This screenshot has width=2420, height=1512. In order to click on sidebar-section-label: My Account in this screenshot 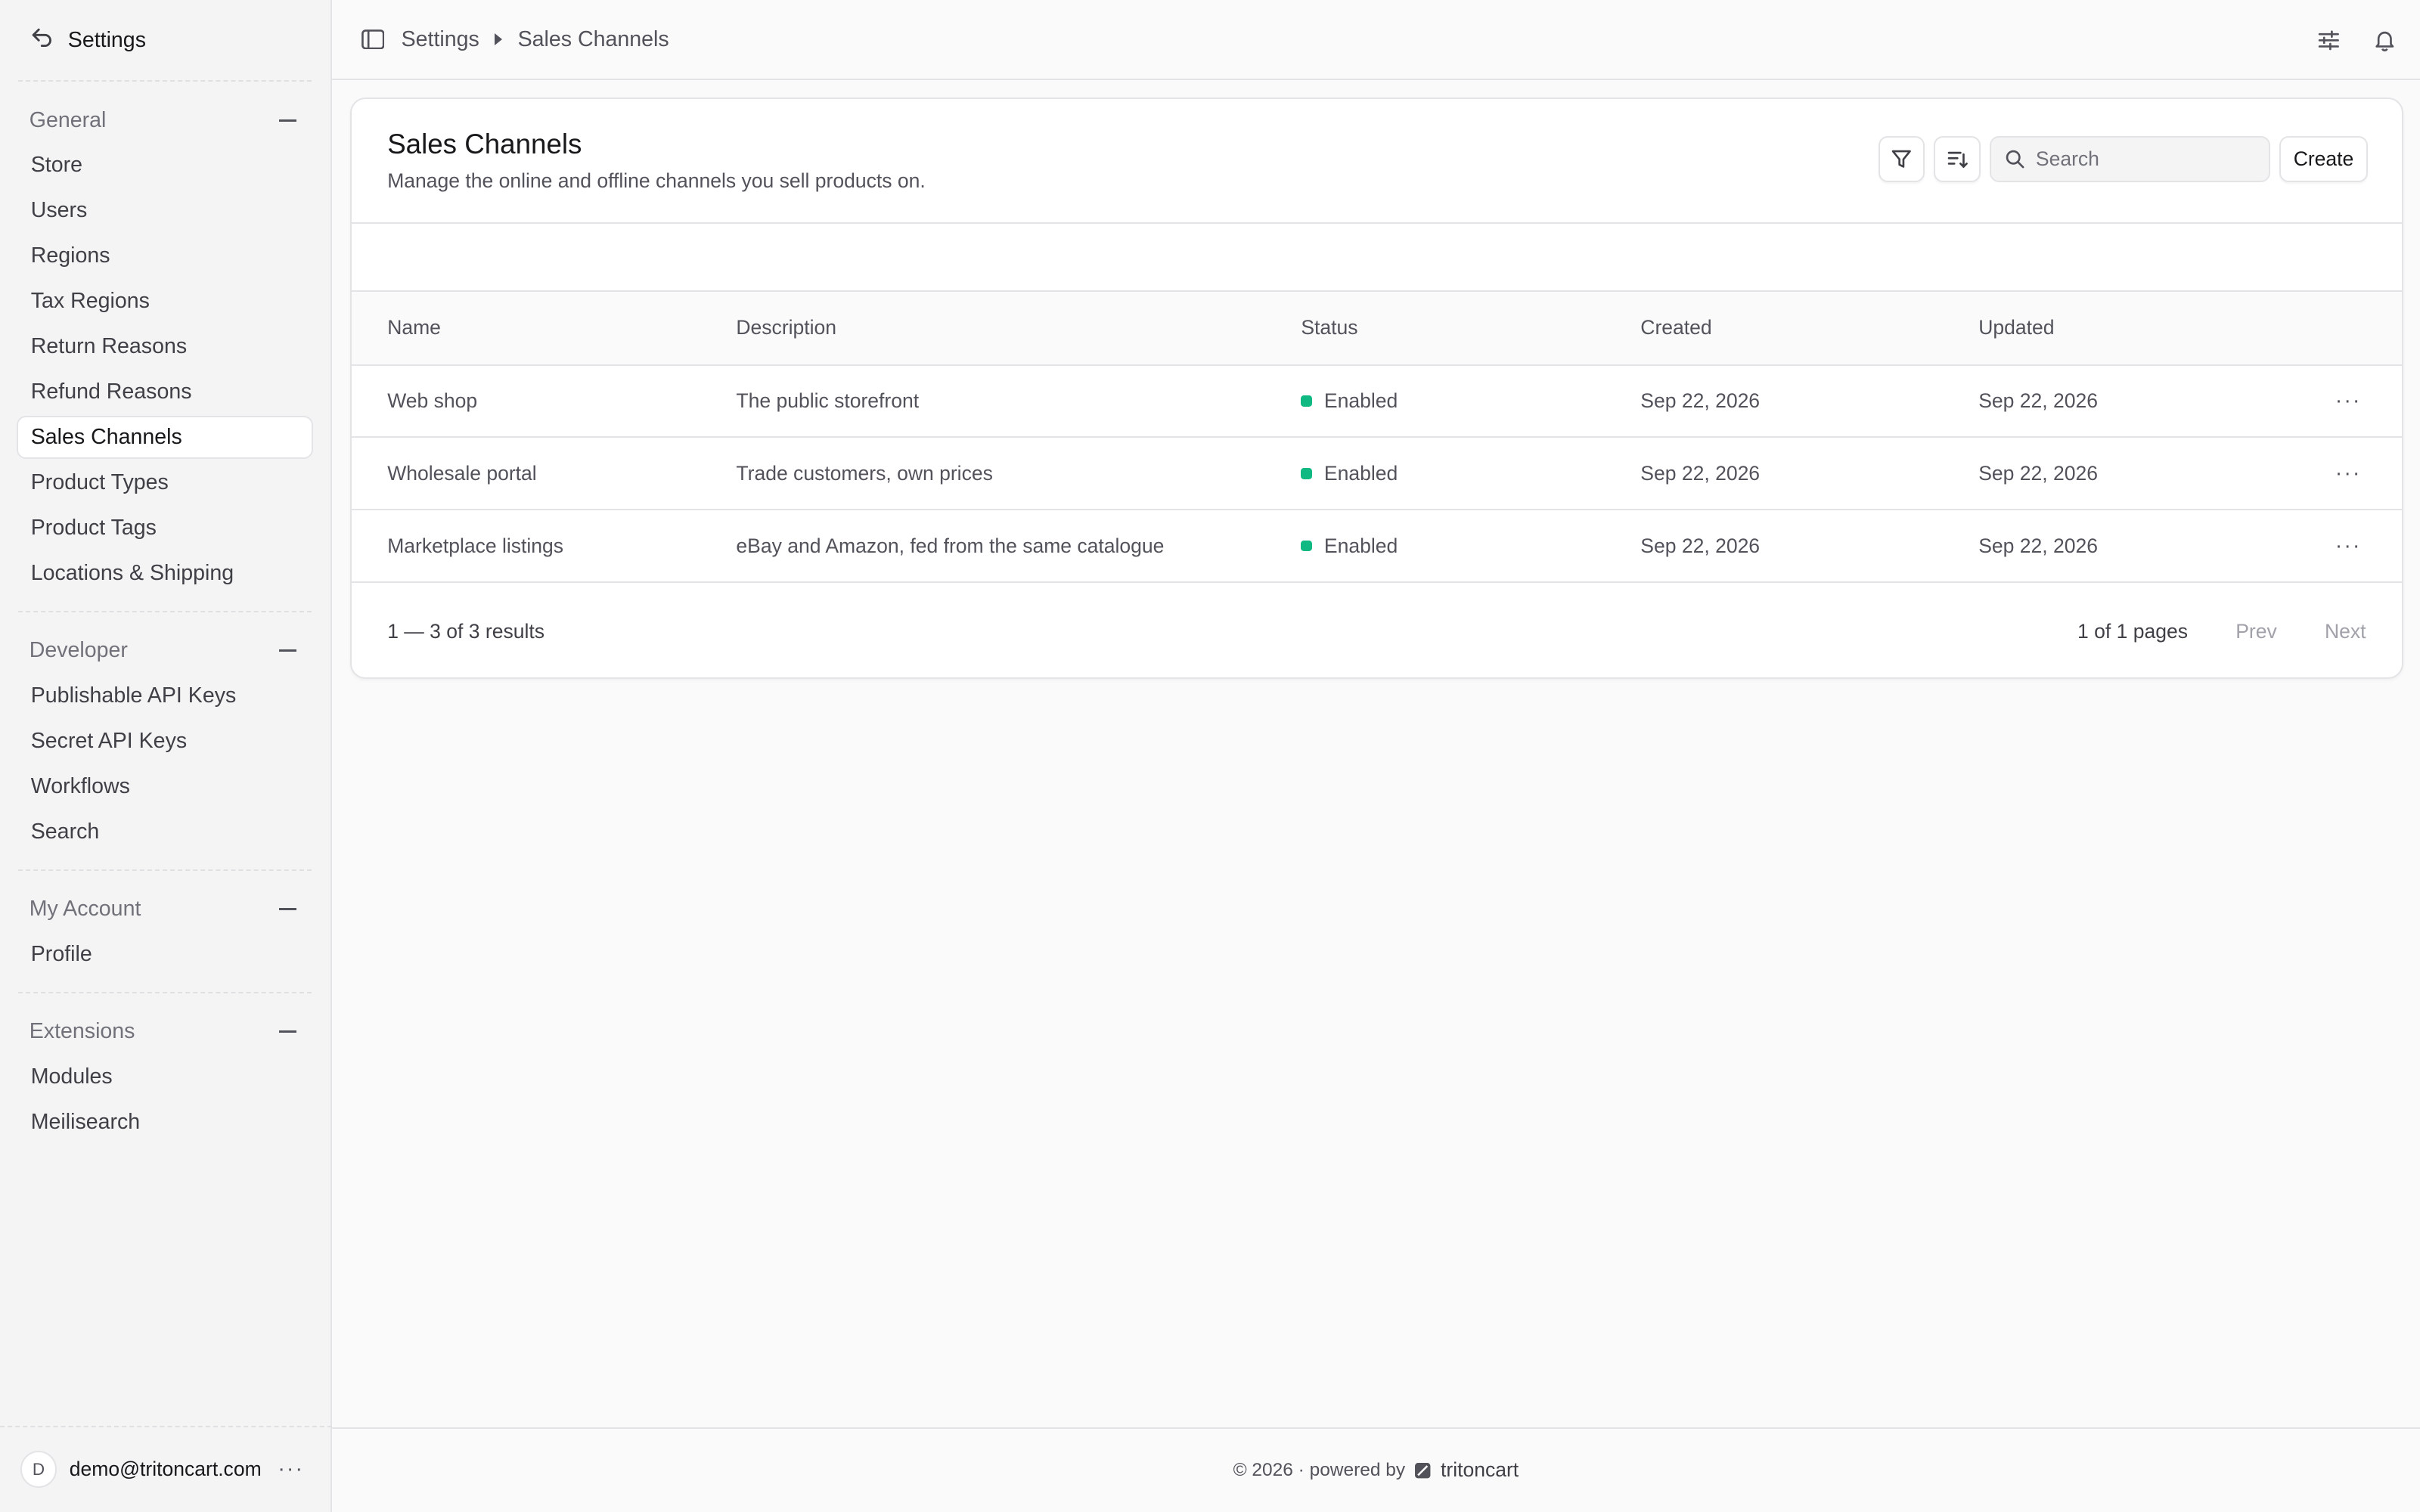, I will do `click(85, 909)`.